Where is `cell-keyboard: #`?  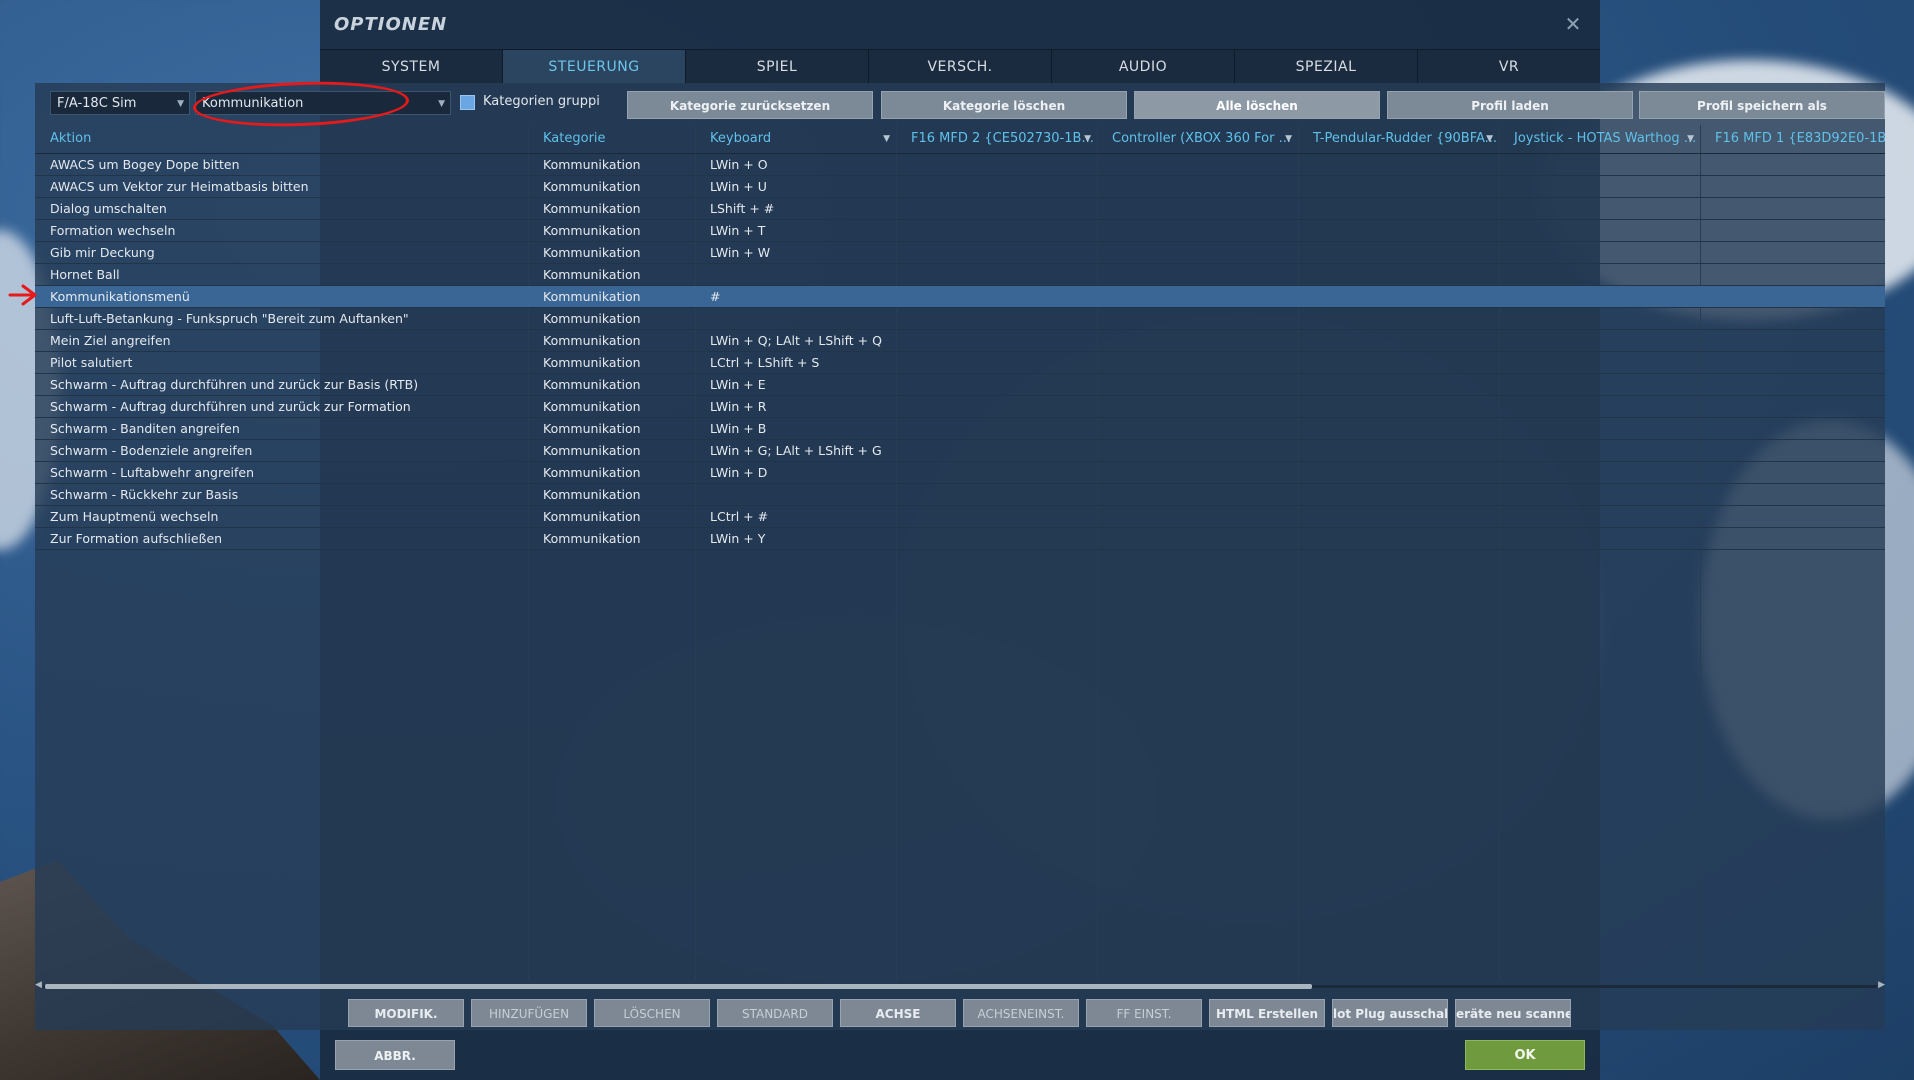
cell-keyboard: # is located at coordinates (795, 296).